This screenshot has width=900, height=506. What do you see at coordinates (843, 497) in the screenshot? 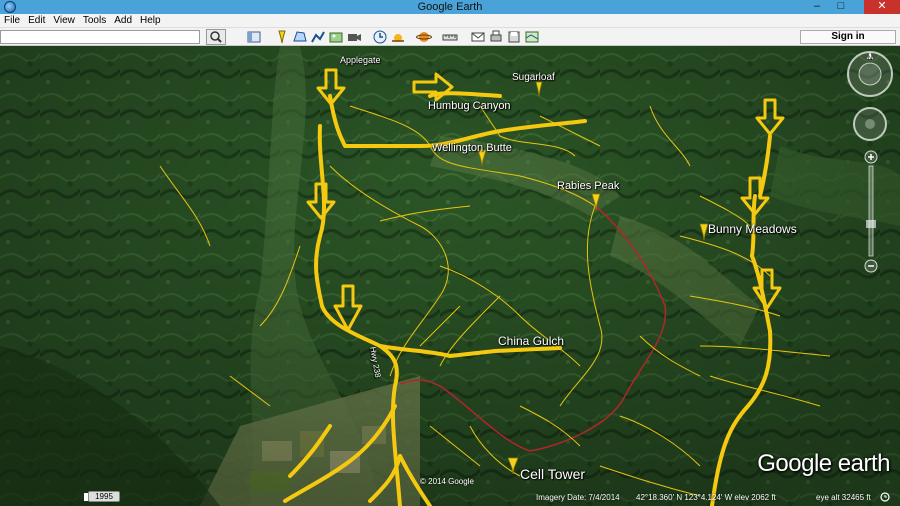
I see `eye-altitude: eye alt 32465 ft` at bounding box center [843, 497].